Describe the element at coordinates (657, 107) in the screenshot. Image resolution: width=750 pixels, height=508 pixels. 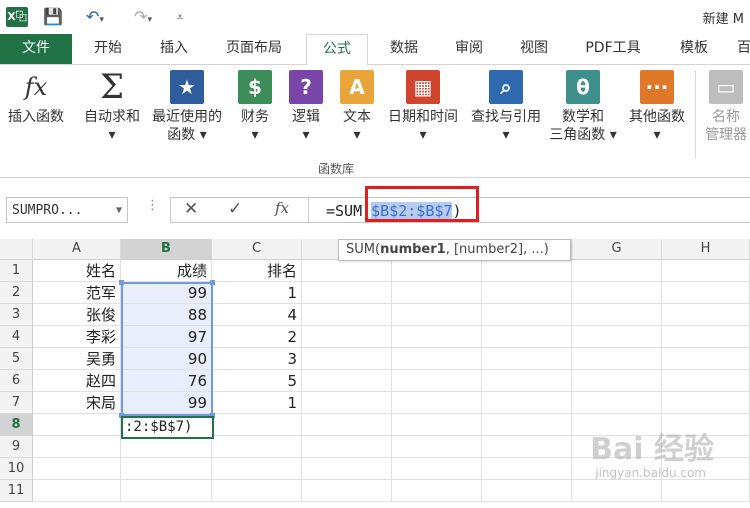
I see `ribbon-button-9: ··· 其他函数 ▾` at that location.